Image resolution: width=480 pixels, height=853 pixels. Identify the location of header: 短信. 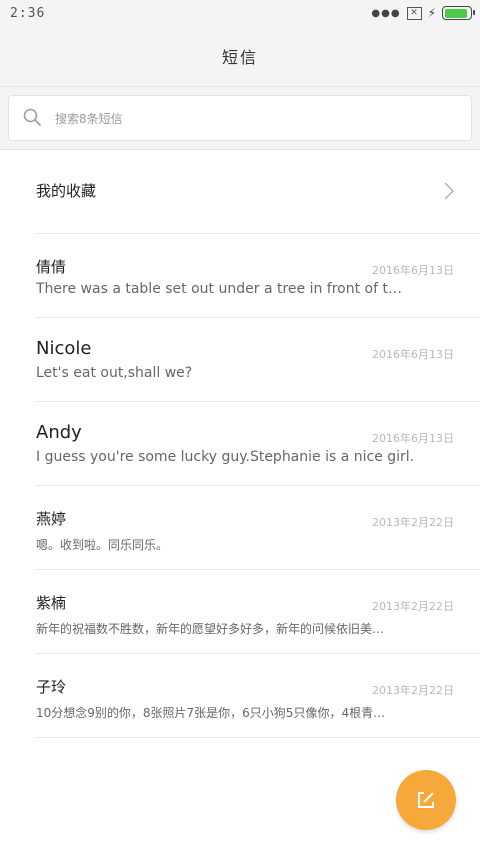
(240, 57).